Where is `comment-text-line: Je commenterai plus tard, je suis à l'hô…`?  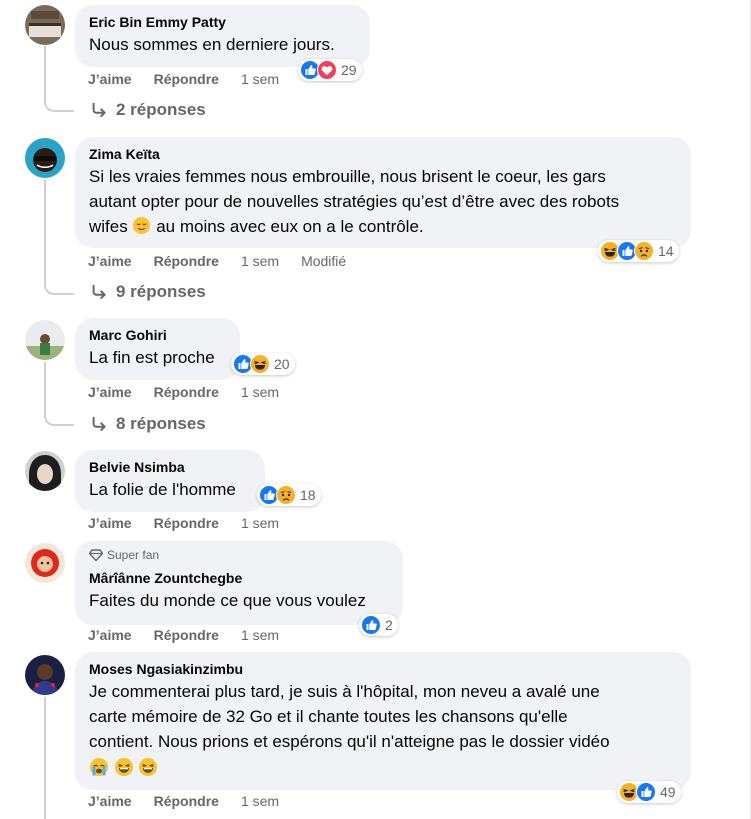 comment-text-line: Je commenterai plus tard, je suis à l'hô… is located at coordinates (344, 691).